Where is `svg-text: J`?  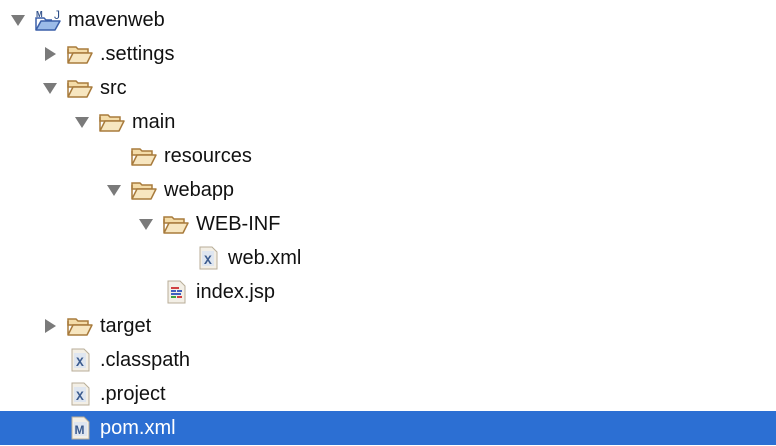
svg-text: J is located at coordinates (57, 15).